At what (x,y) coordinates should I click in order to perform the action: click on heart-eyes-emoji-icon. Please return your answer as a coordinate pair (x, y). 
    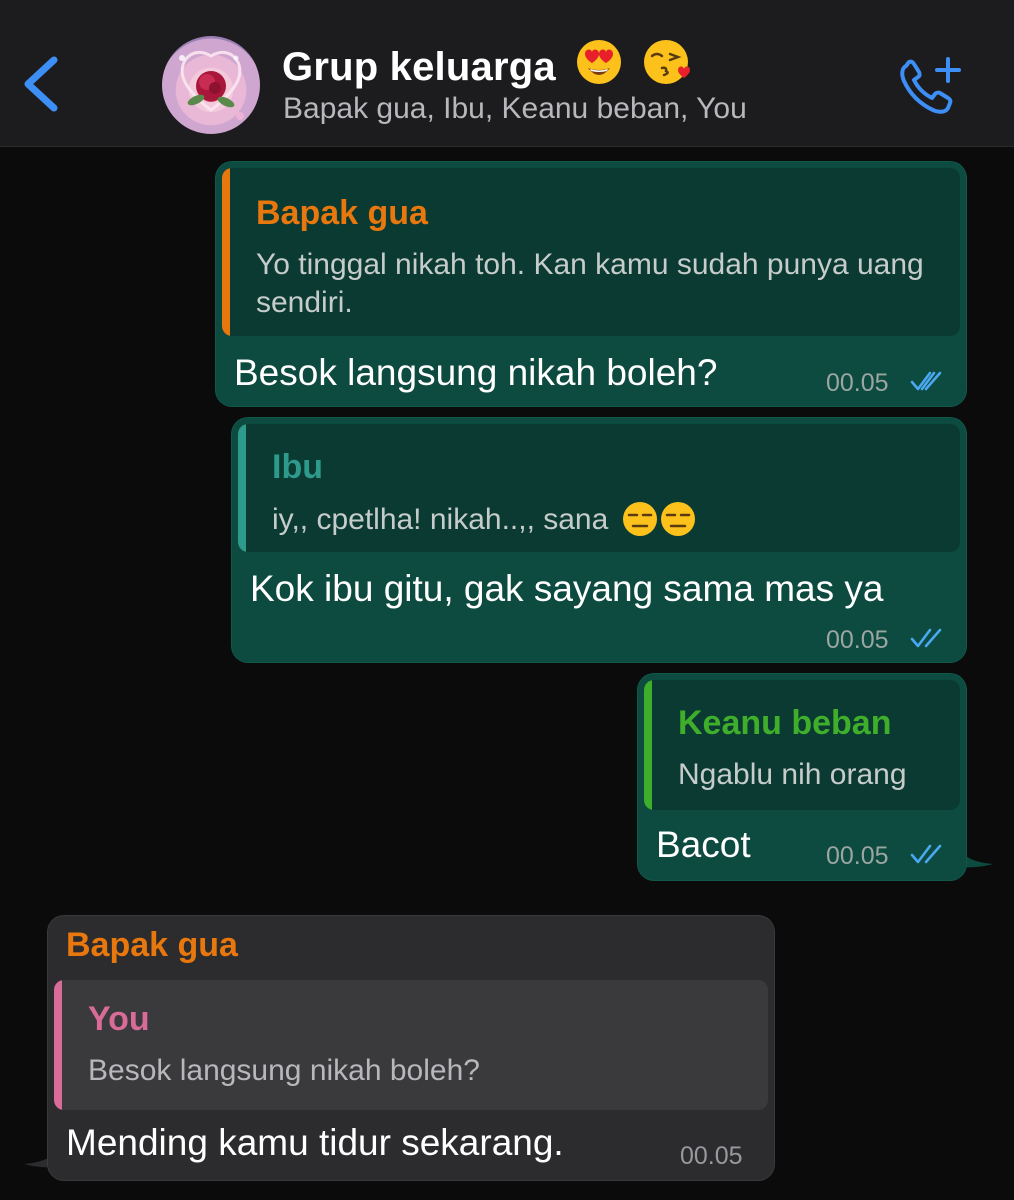
    Looking at the image, I should click on (599, 67).